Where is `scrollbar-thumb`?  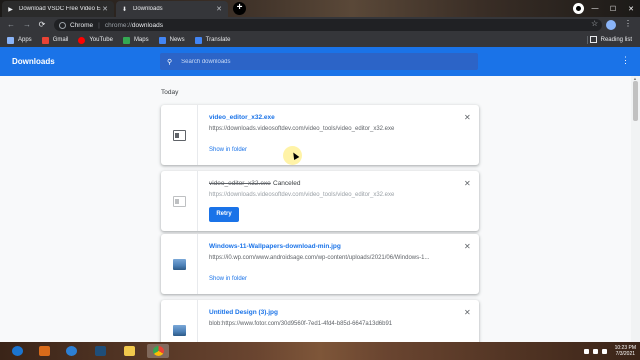 scrollbar-thumb is located at coordinates (635, 101).